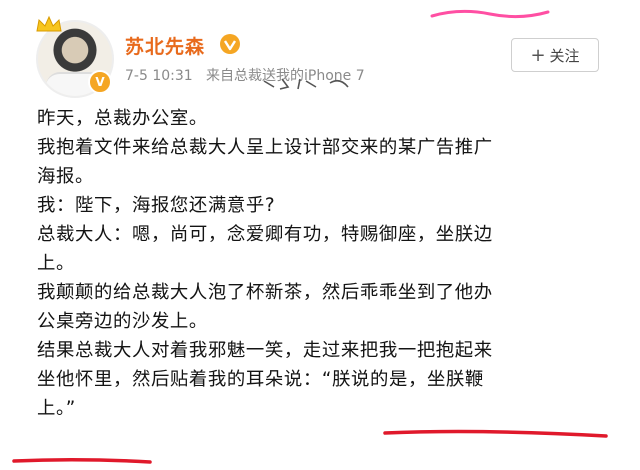  Describe the element at coordinates (156, 205) in the screenshot. I see `post-line: 我：陛下，海报您还满意乎?` at that location.